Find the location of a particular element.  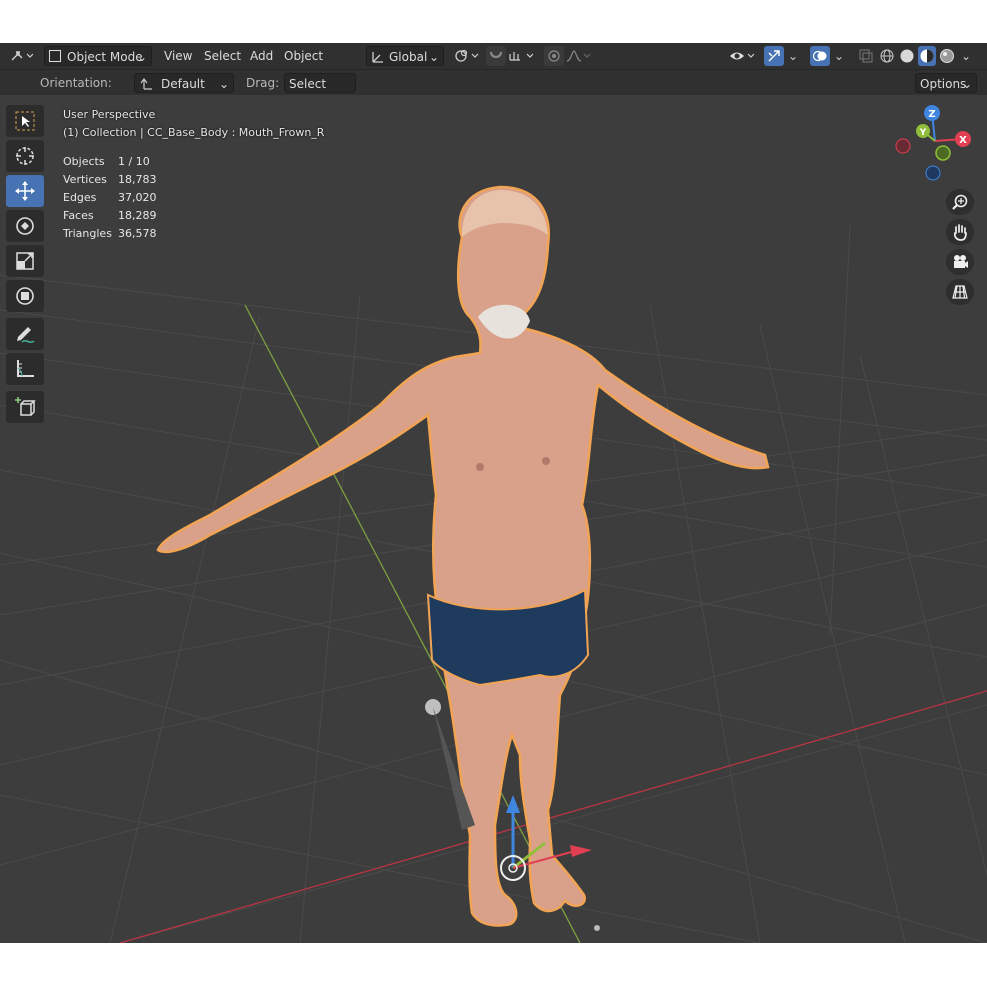

transform-orientation-dropdown: Global ⌄ is located at coordinates (405, 56).